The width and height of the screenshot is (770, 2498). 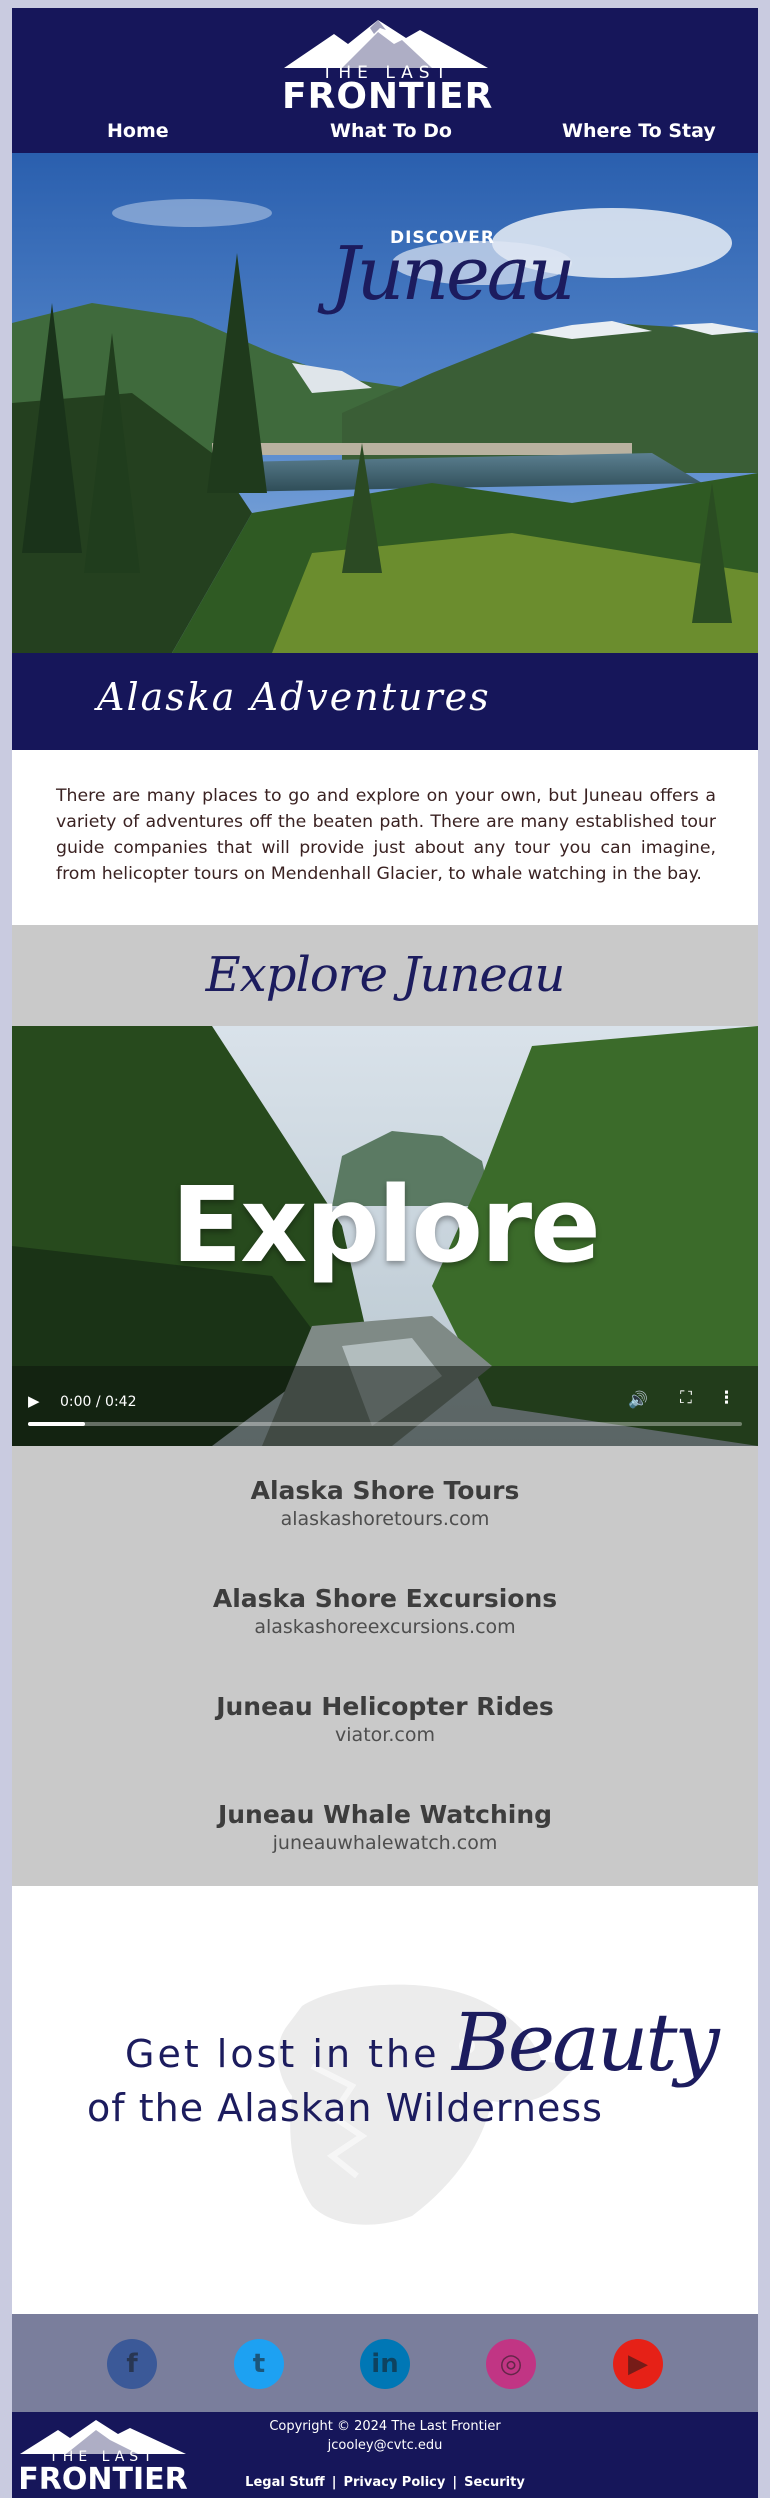 I want to click on legal-link: Legal Stuff, so click(x=285, y=2482).